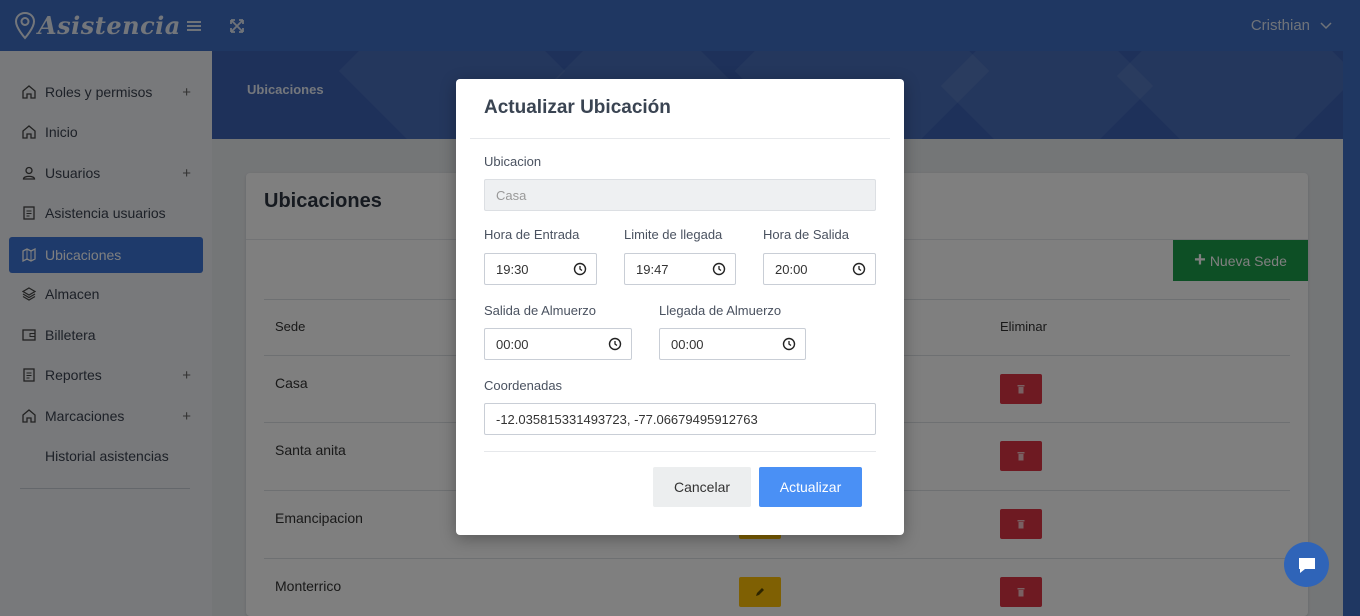 The width and height of the screenshot is (1360, 616). I want to click on chat-button, so click(1306, 564).